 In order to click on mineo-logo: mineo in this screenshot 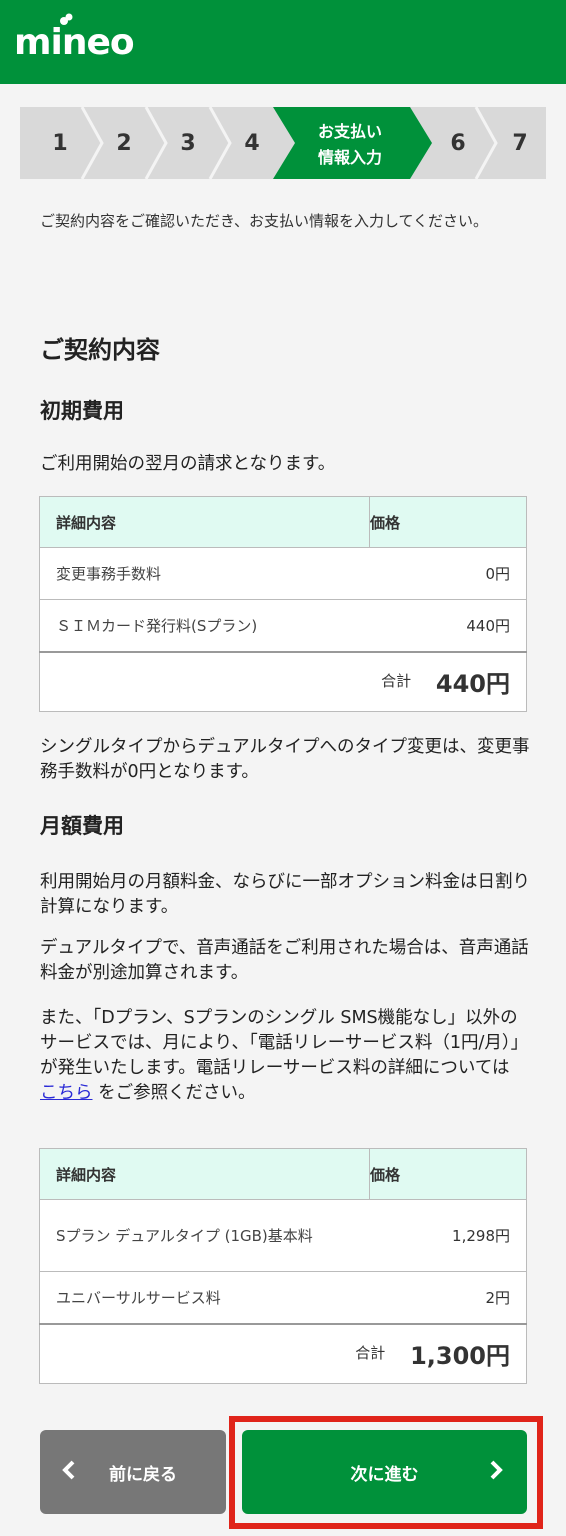, I will do `click(74, 42)`.